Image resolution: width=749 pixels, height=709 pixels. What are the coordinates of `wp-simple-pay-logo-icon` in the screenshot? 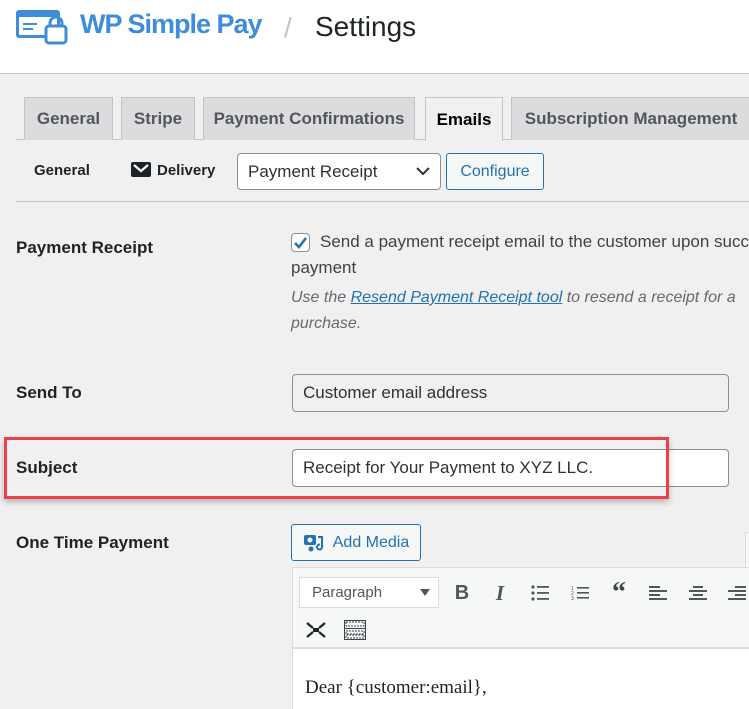 It's located at (42, 27).